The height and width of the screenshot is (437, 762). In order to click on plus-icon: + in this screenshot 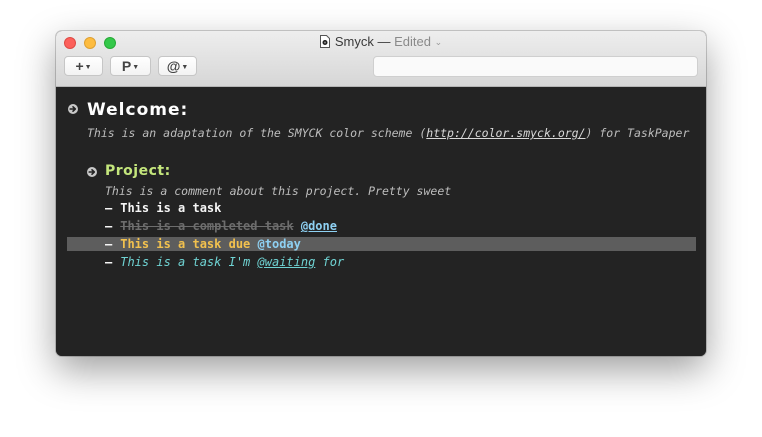, I will do `click(79, 66)`.